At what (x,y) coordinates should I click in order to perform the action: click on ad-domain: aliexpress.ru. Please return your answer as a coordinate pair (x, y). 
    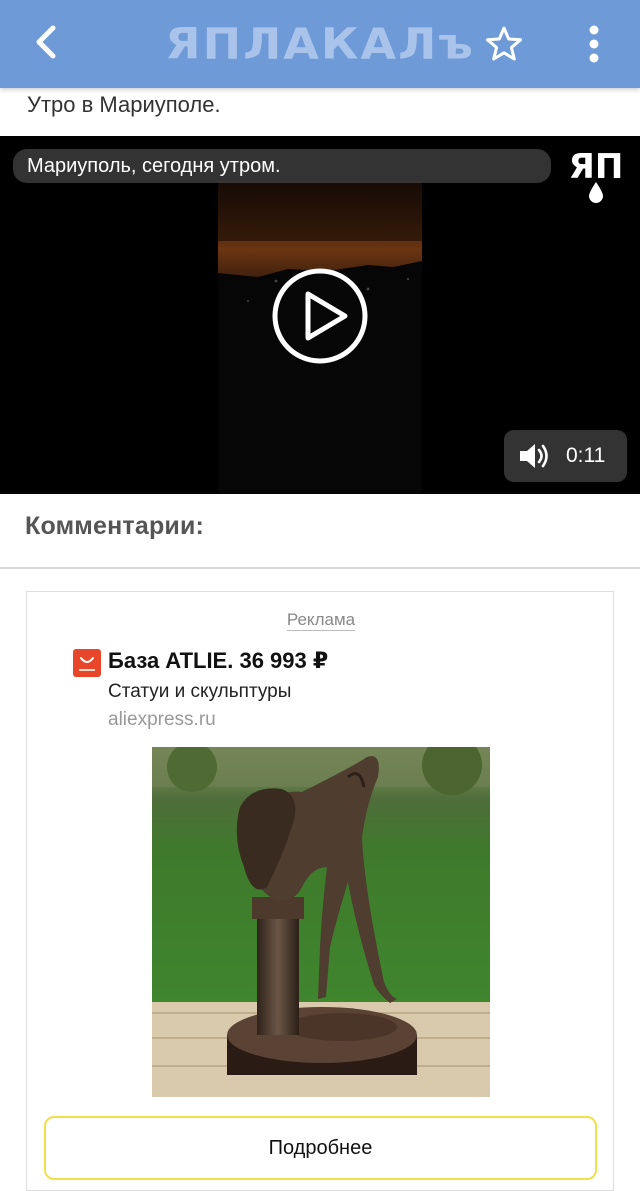
    Looking at the image, I should click on (162, 720).